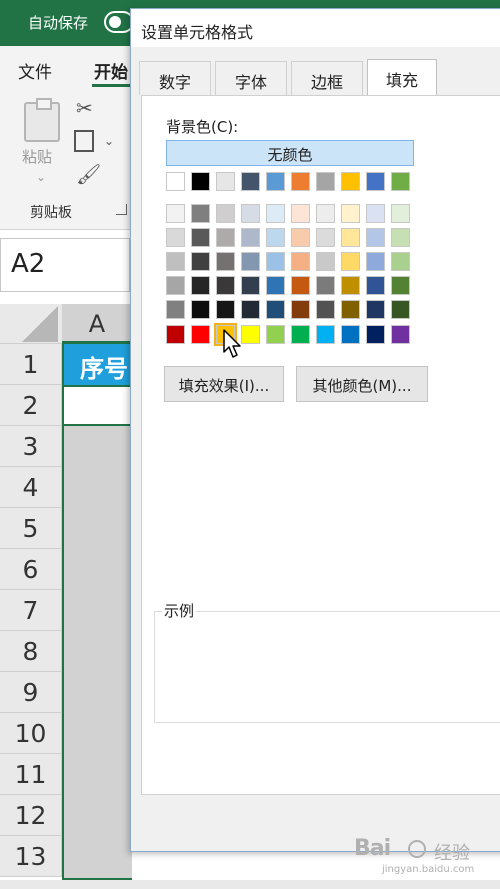 The width and height of the screenshot is (500, 889). What do you see at coordinates (175, 78) in the screenshot?
I see `tab-number: 数字` at bounding box center [175, 78].